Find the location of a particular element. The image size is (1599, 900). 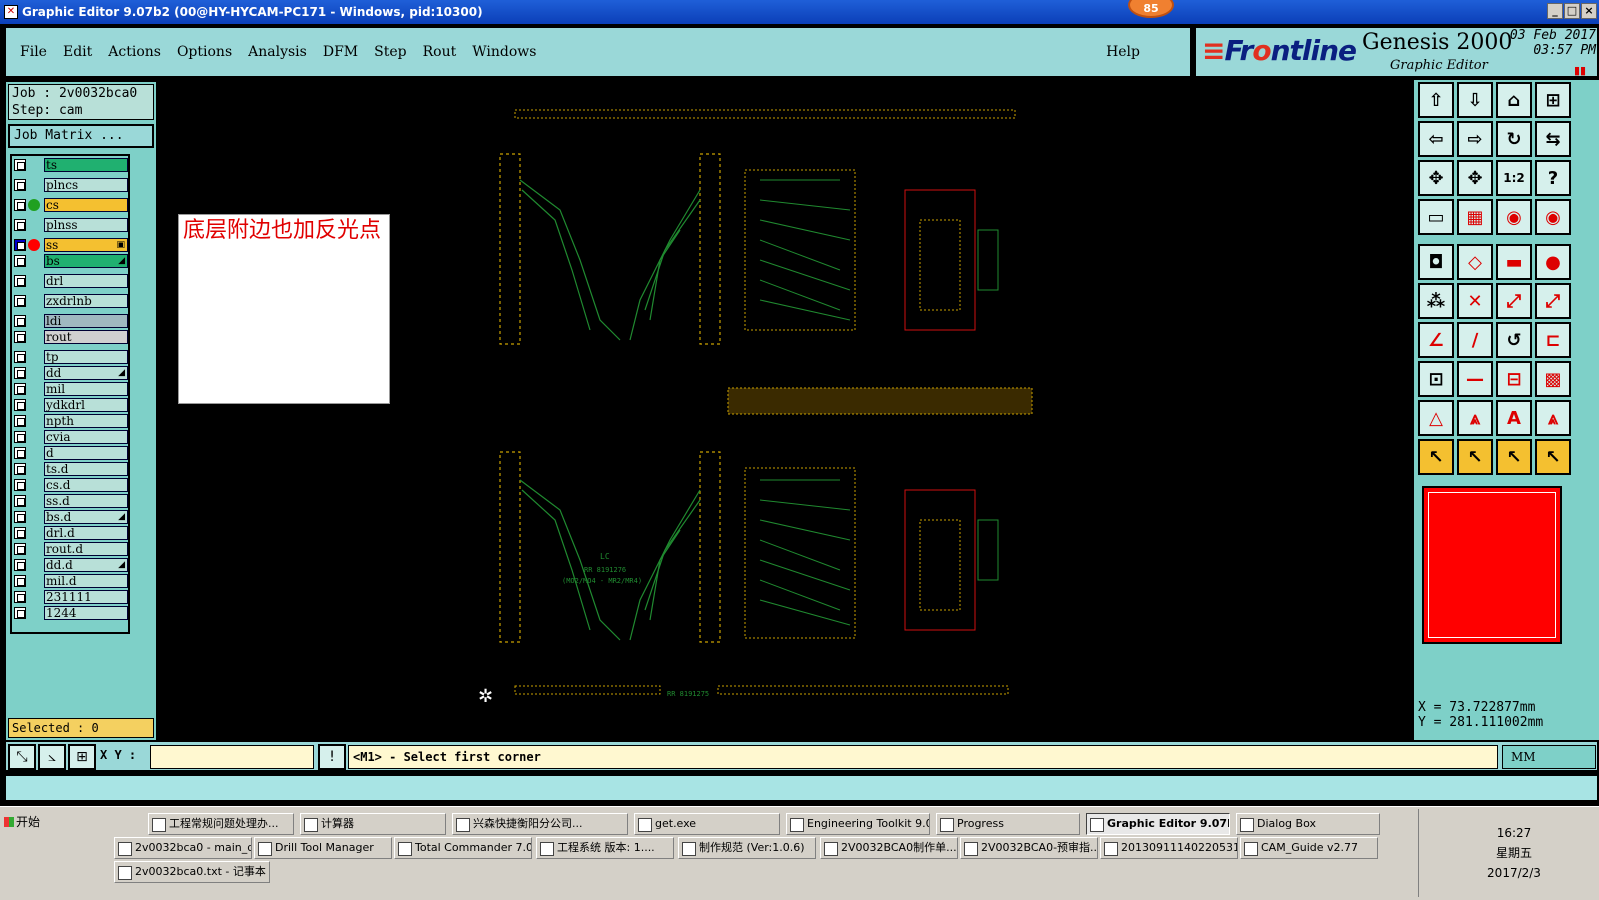

tool-button-icon: ⊟ is located at coordinates (1514, 379).